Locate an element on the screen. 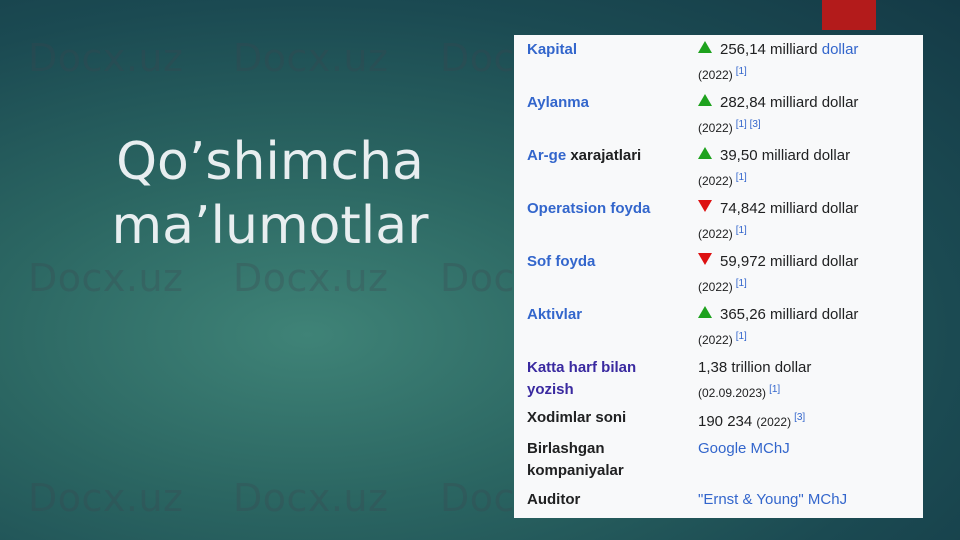 This screenshot has height=540, width=960. value-link: "Ernst & Young" MChJ is located at coordinates (809, 500).